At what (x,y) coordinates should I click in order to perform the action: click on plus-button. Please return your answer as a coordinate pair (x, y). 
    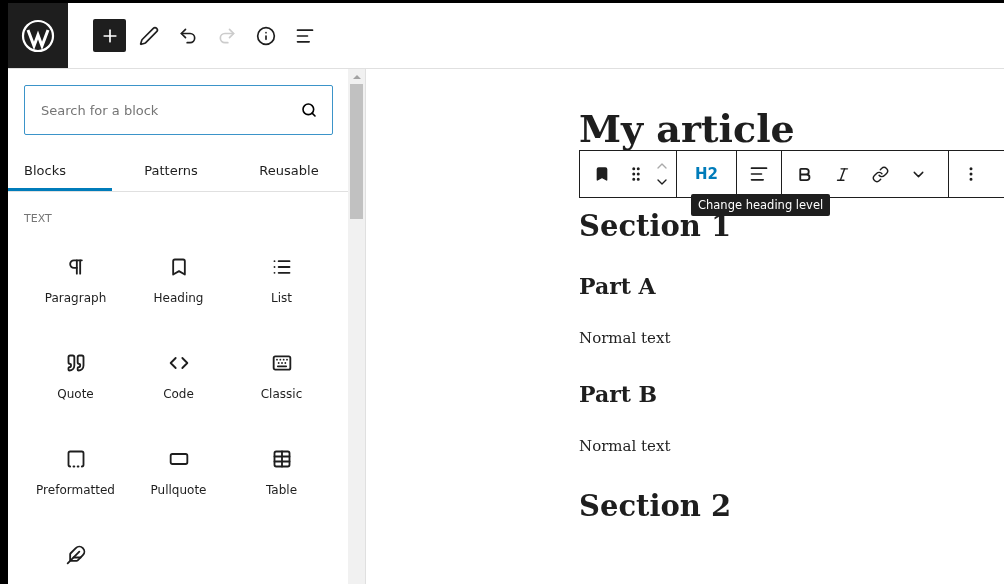
    Looking at the image, I should click on (109, 35).